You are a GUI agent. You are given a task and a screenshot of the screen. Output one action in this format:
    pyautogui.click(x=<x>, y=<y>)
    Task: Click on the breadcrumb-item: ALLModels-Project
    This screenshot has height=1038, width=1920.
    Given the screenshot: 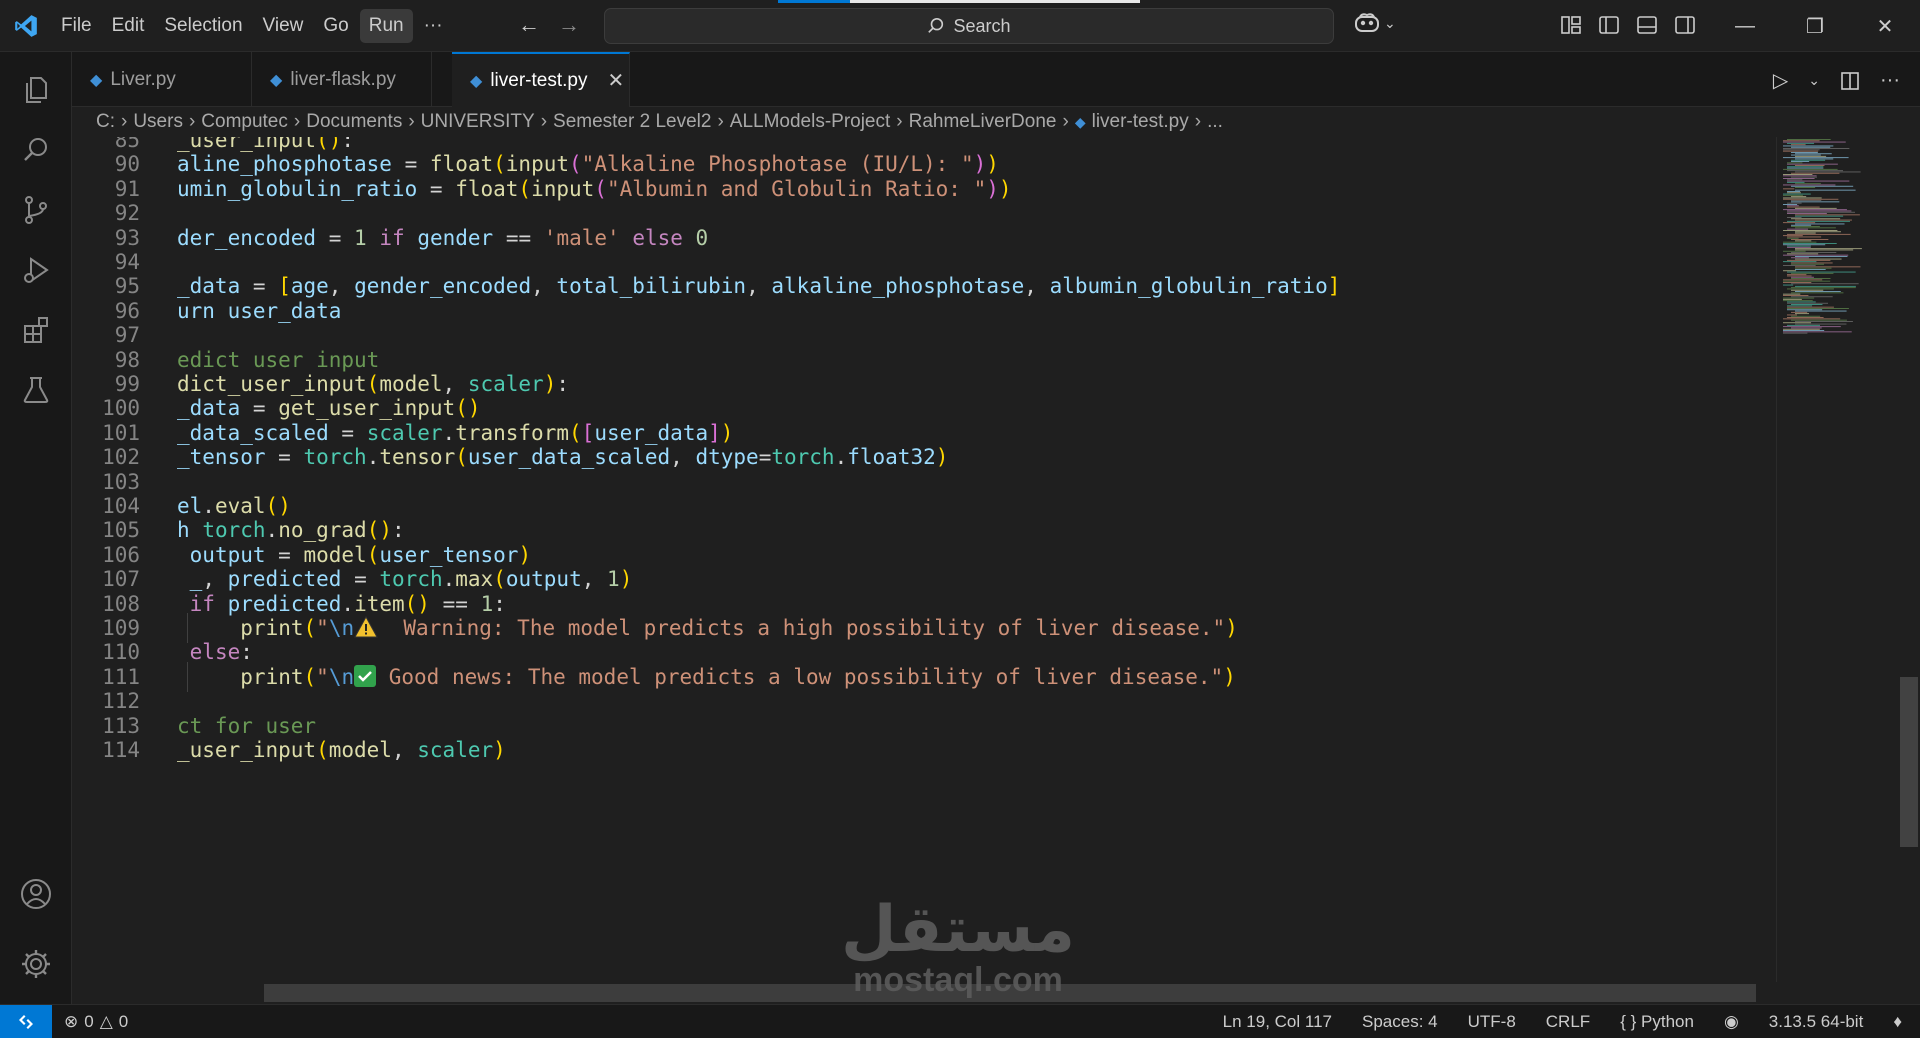 What is the action you would take?
    pyautogui.click(x=810, y=122)
    